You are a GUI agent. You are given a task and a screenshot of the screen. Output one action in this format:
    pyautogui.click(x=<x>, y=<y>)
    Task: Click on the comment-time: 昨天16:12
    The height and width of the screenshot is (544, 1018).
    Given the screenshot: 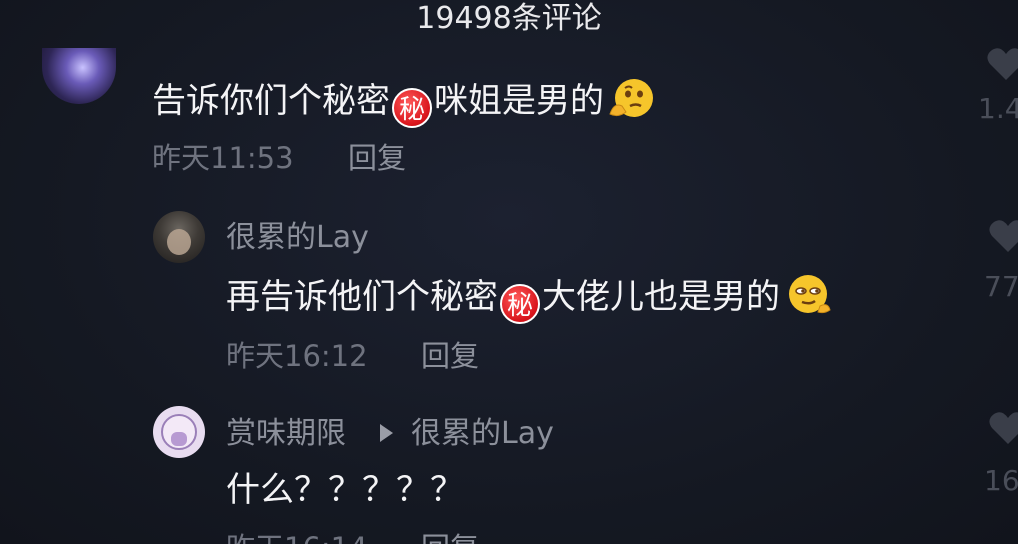 What is the action you would take?
    pyautogui.click(x=297, y=356)
    